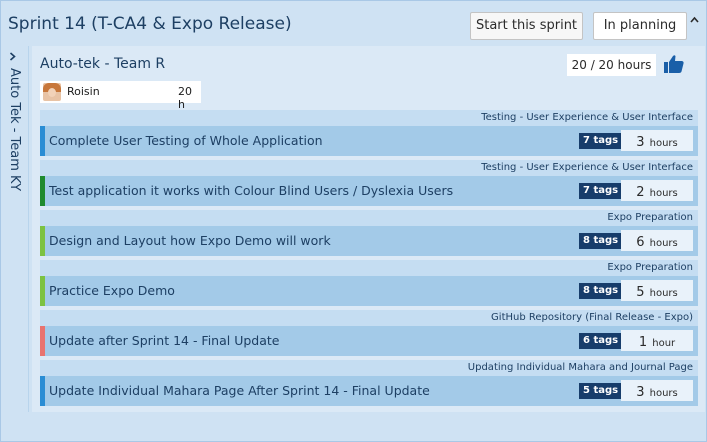  Describe the element at coordinates (103, 64) in the screenshot. I see `team-name: Auto-tek - Team R` at that location.